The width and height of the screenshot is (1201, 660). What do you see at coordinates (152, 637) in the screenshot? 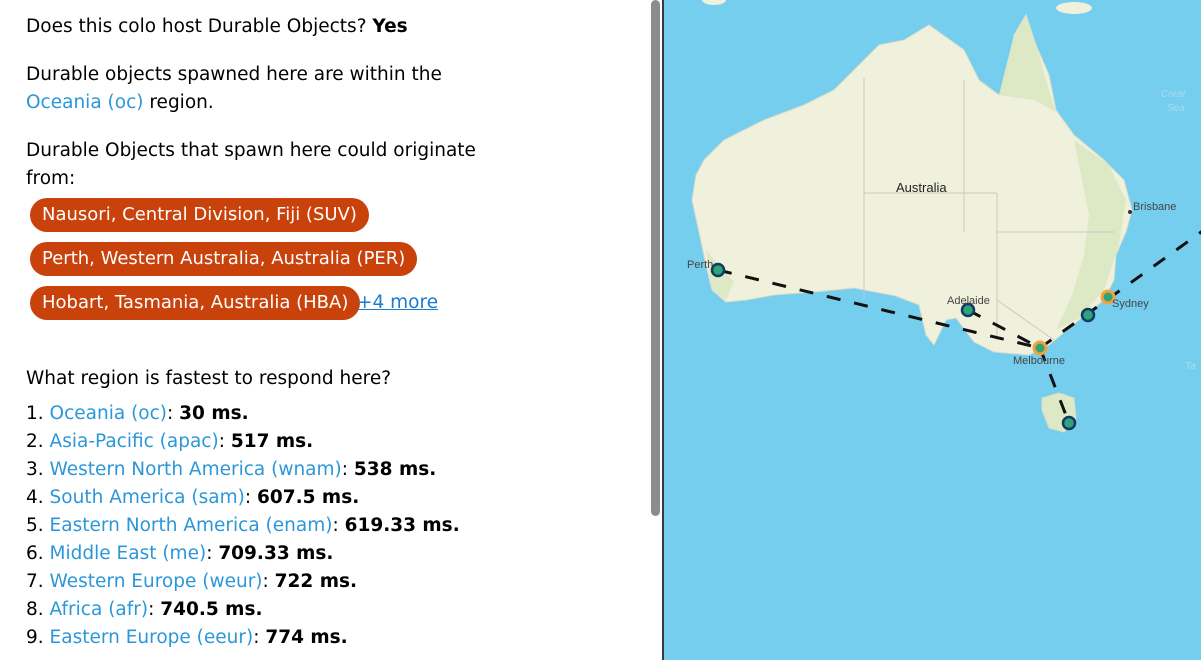
I see `region-link: Eastern Europe (eeur)` at bounding box center [152, 637].